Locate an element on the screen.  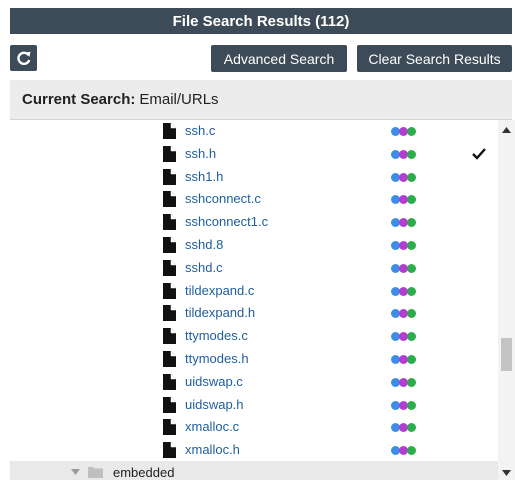
checkmark-icon is located at coordinates (479, 153).